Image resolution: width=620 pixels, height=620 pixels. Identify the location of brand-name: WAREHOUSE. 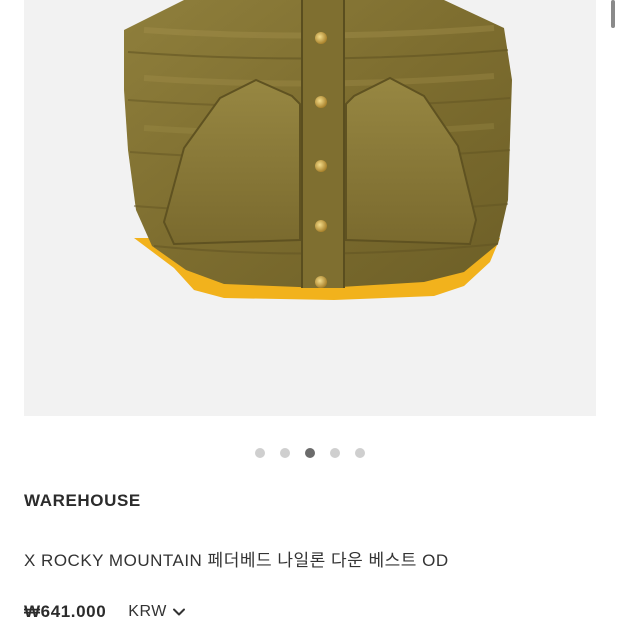
(82, 501).